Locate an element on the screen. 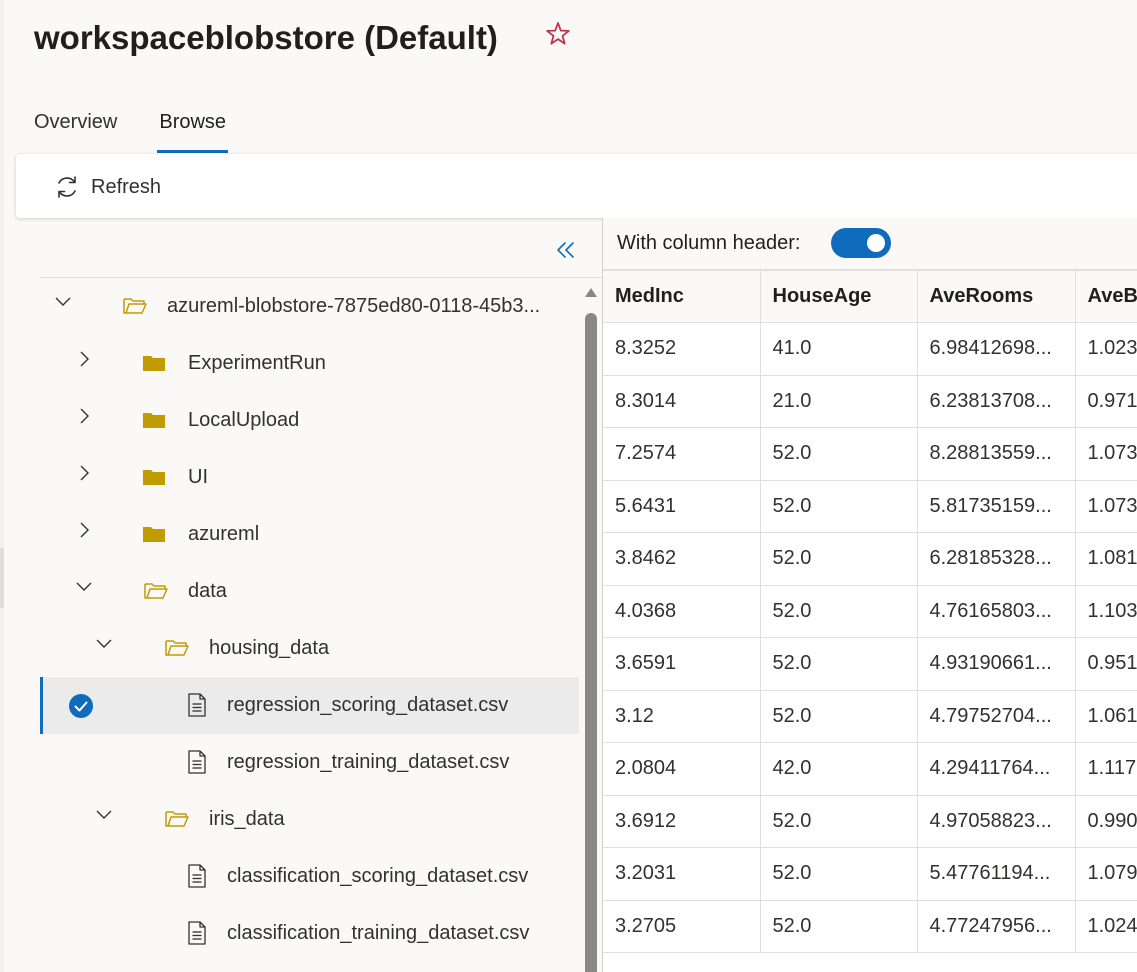 The width and height of the screenshot is (1137, 972). table-cell: 1.061 is located at coordinates (1105, 716).